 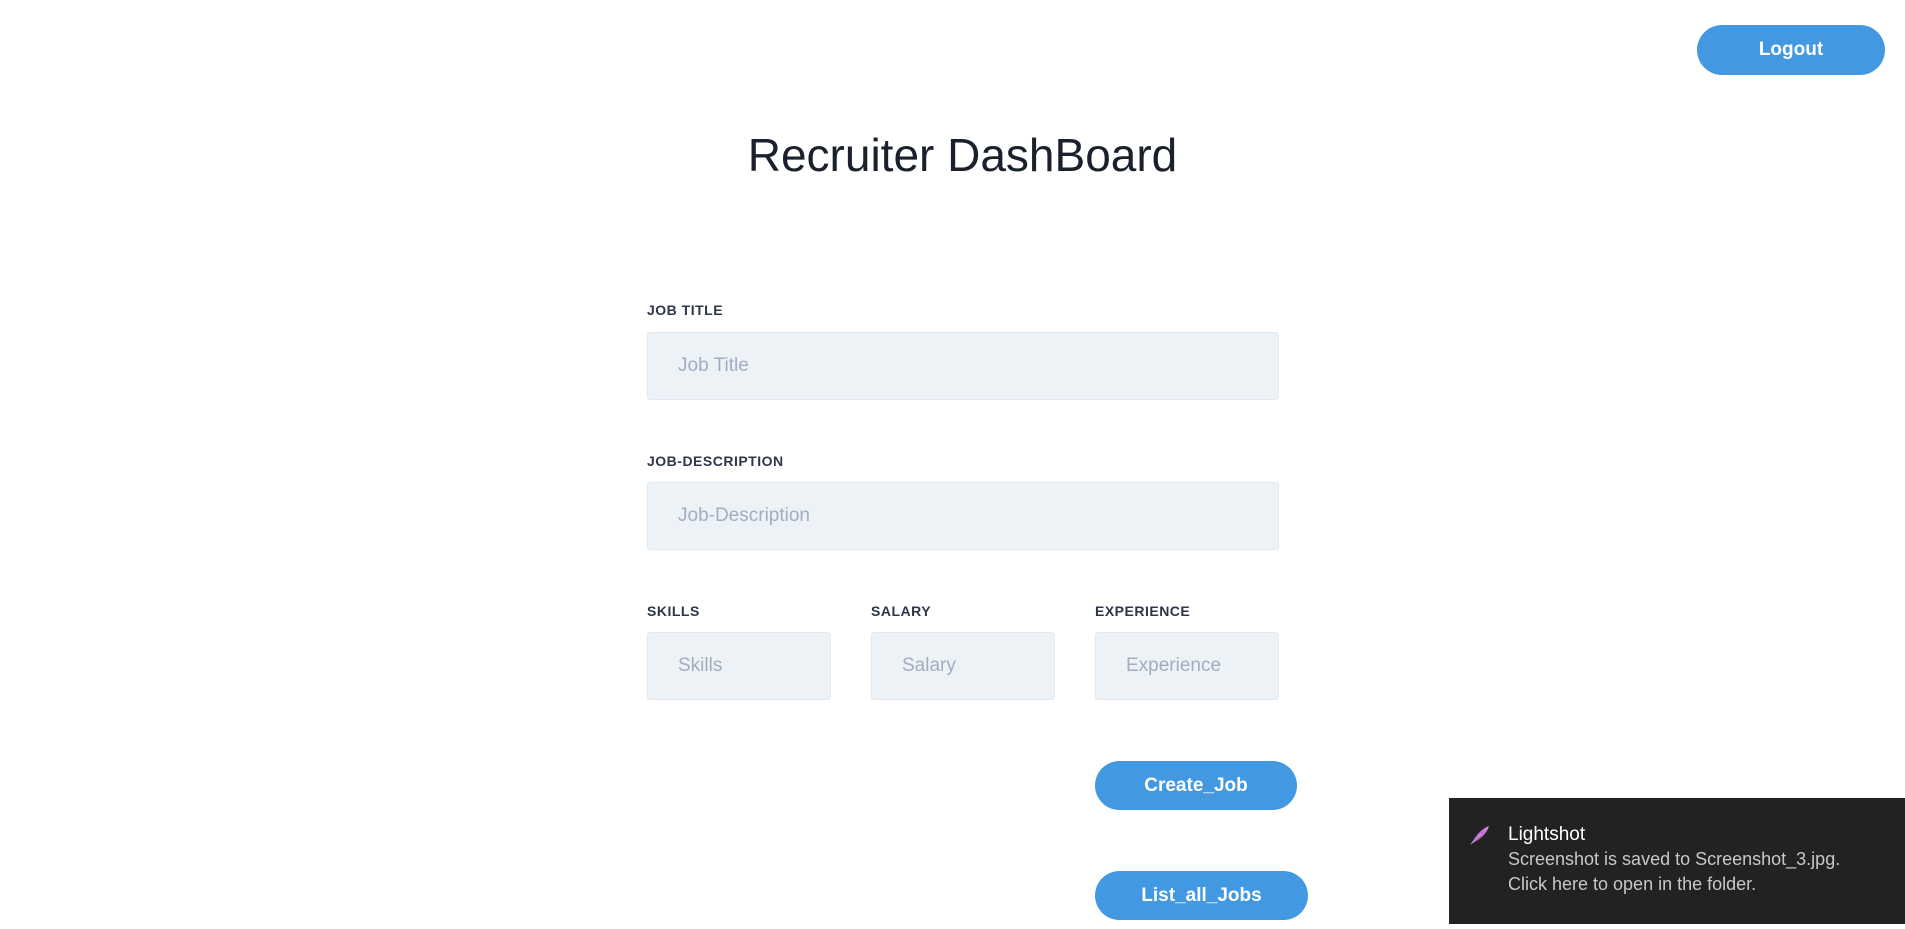 I want to click on job-title-input, so click(x=963, y=366).